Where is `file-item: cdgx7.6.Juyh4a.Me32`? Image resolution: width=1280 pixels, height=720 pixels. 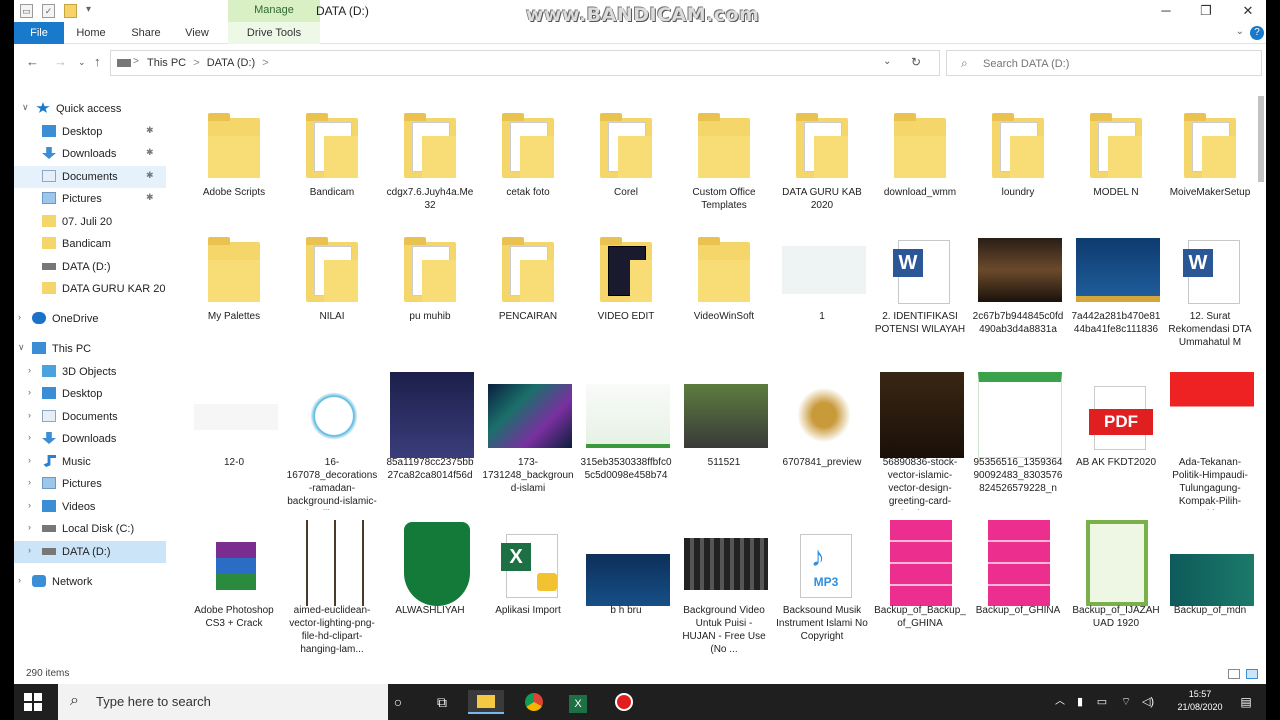
file-item: cdgx7.6.Juyh4a.Me32 is located at coordinates (430, 164).